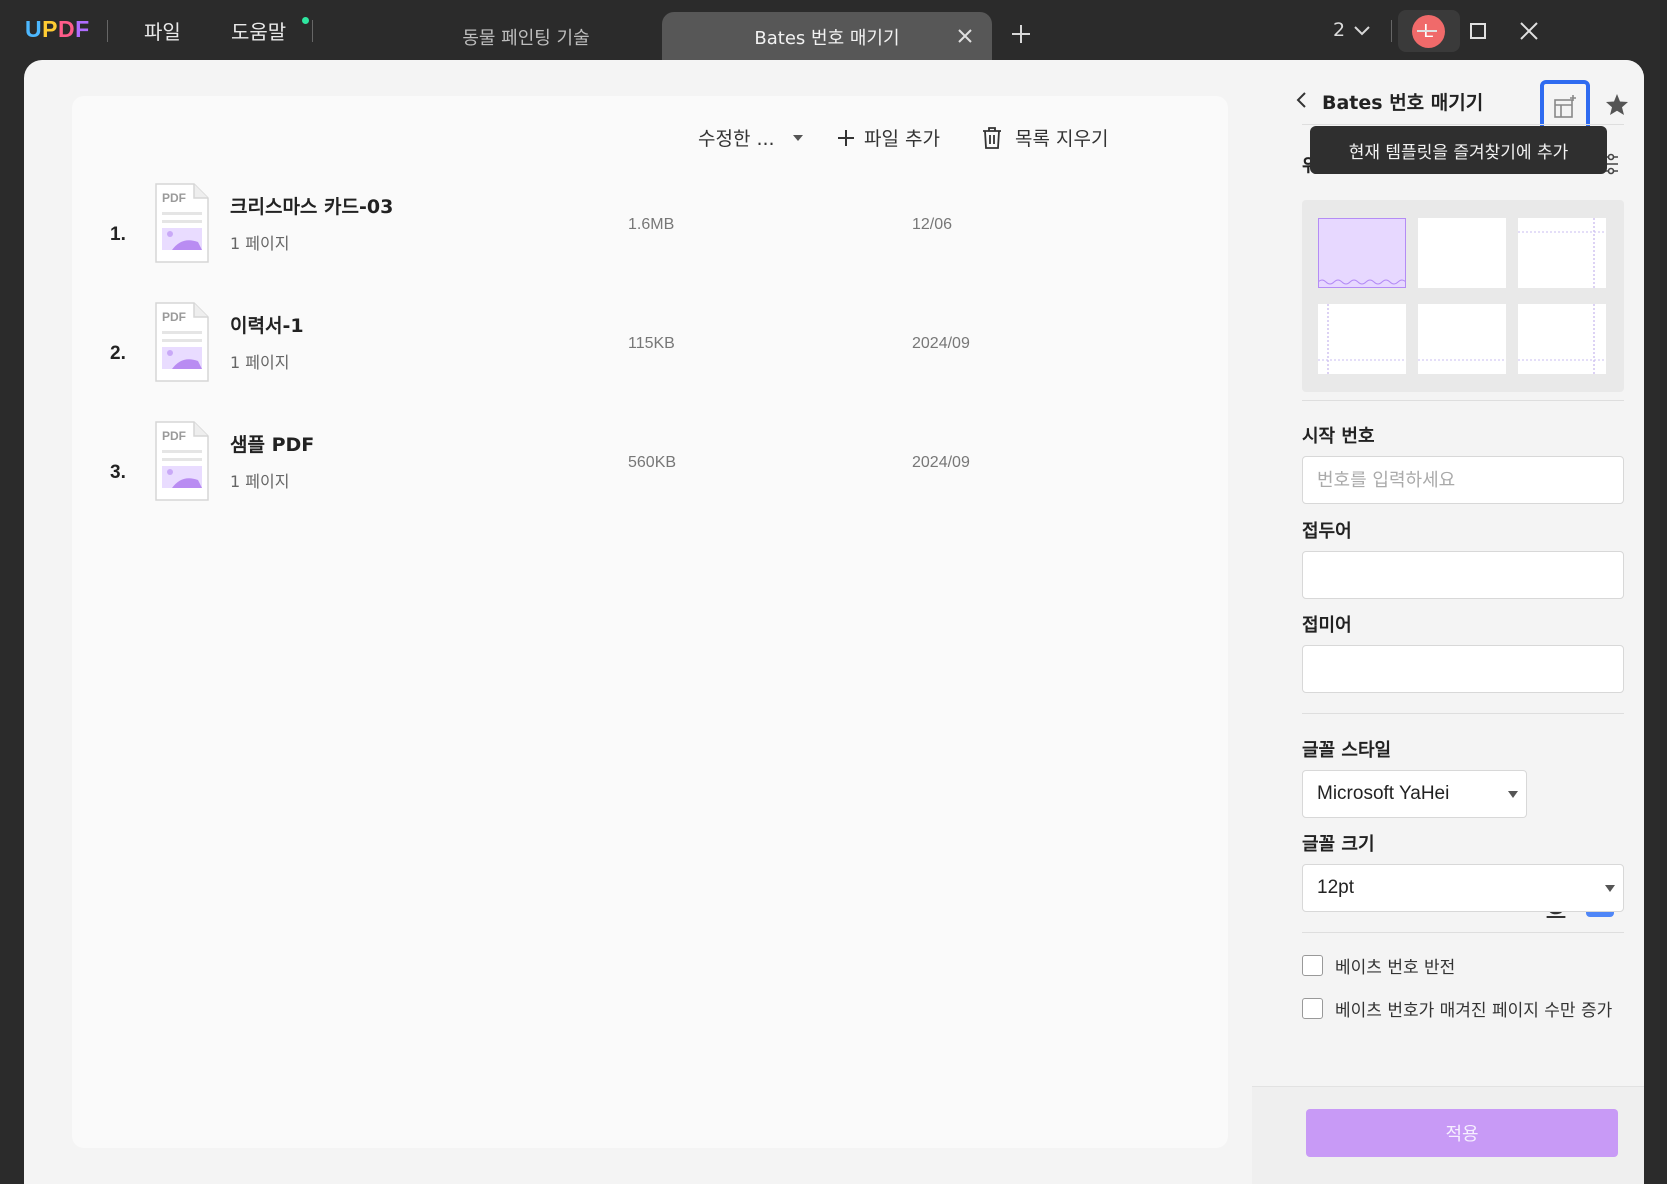 Image resolution: width=1667 pixels, height=1184 pixels. I want to click on position-bottom-left, so click(1362, 339).